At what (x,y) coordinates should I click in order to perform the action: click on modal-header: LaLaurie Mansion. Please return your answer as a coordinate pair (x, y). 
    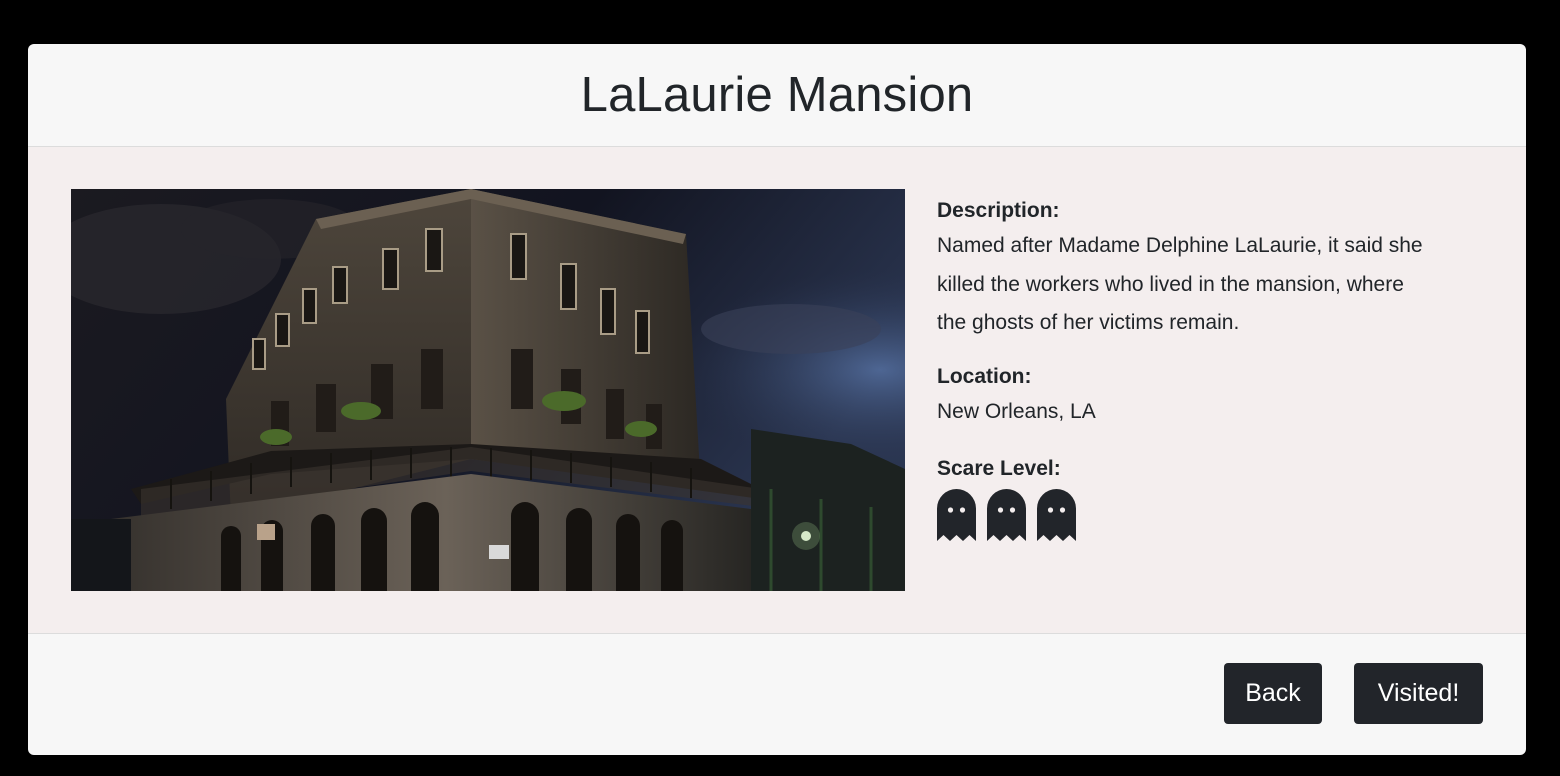
    Looking at the image, I should click on (777, 95).